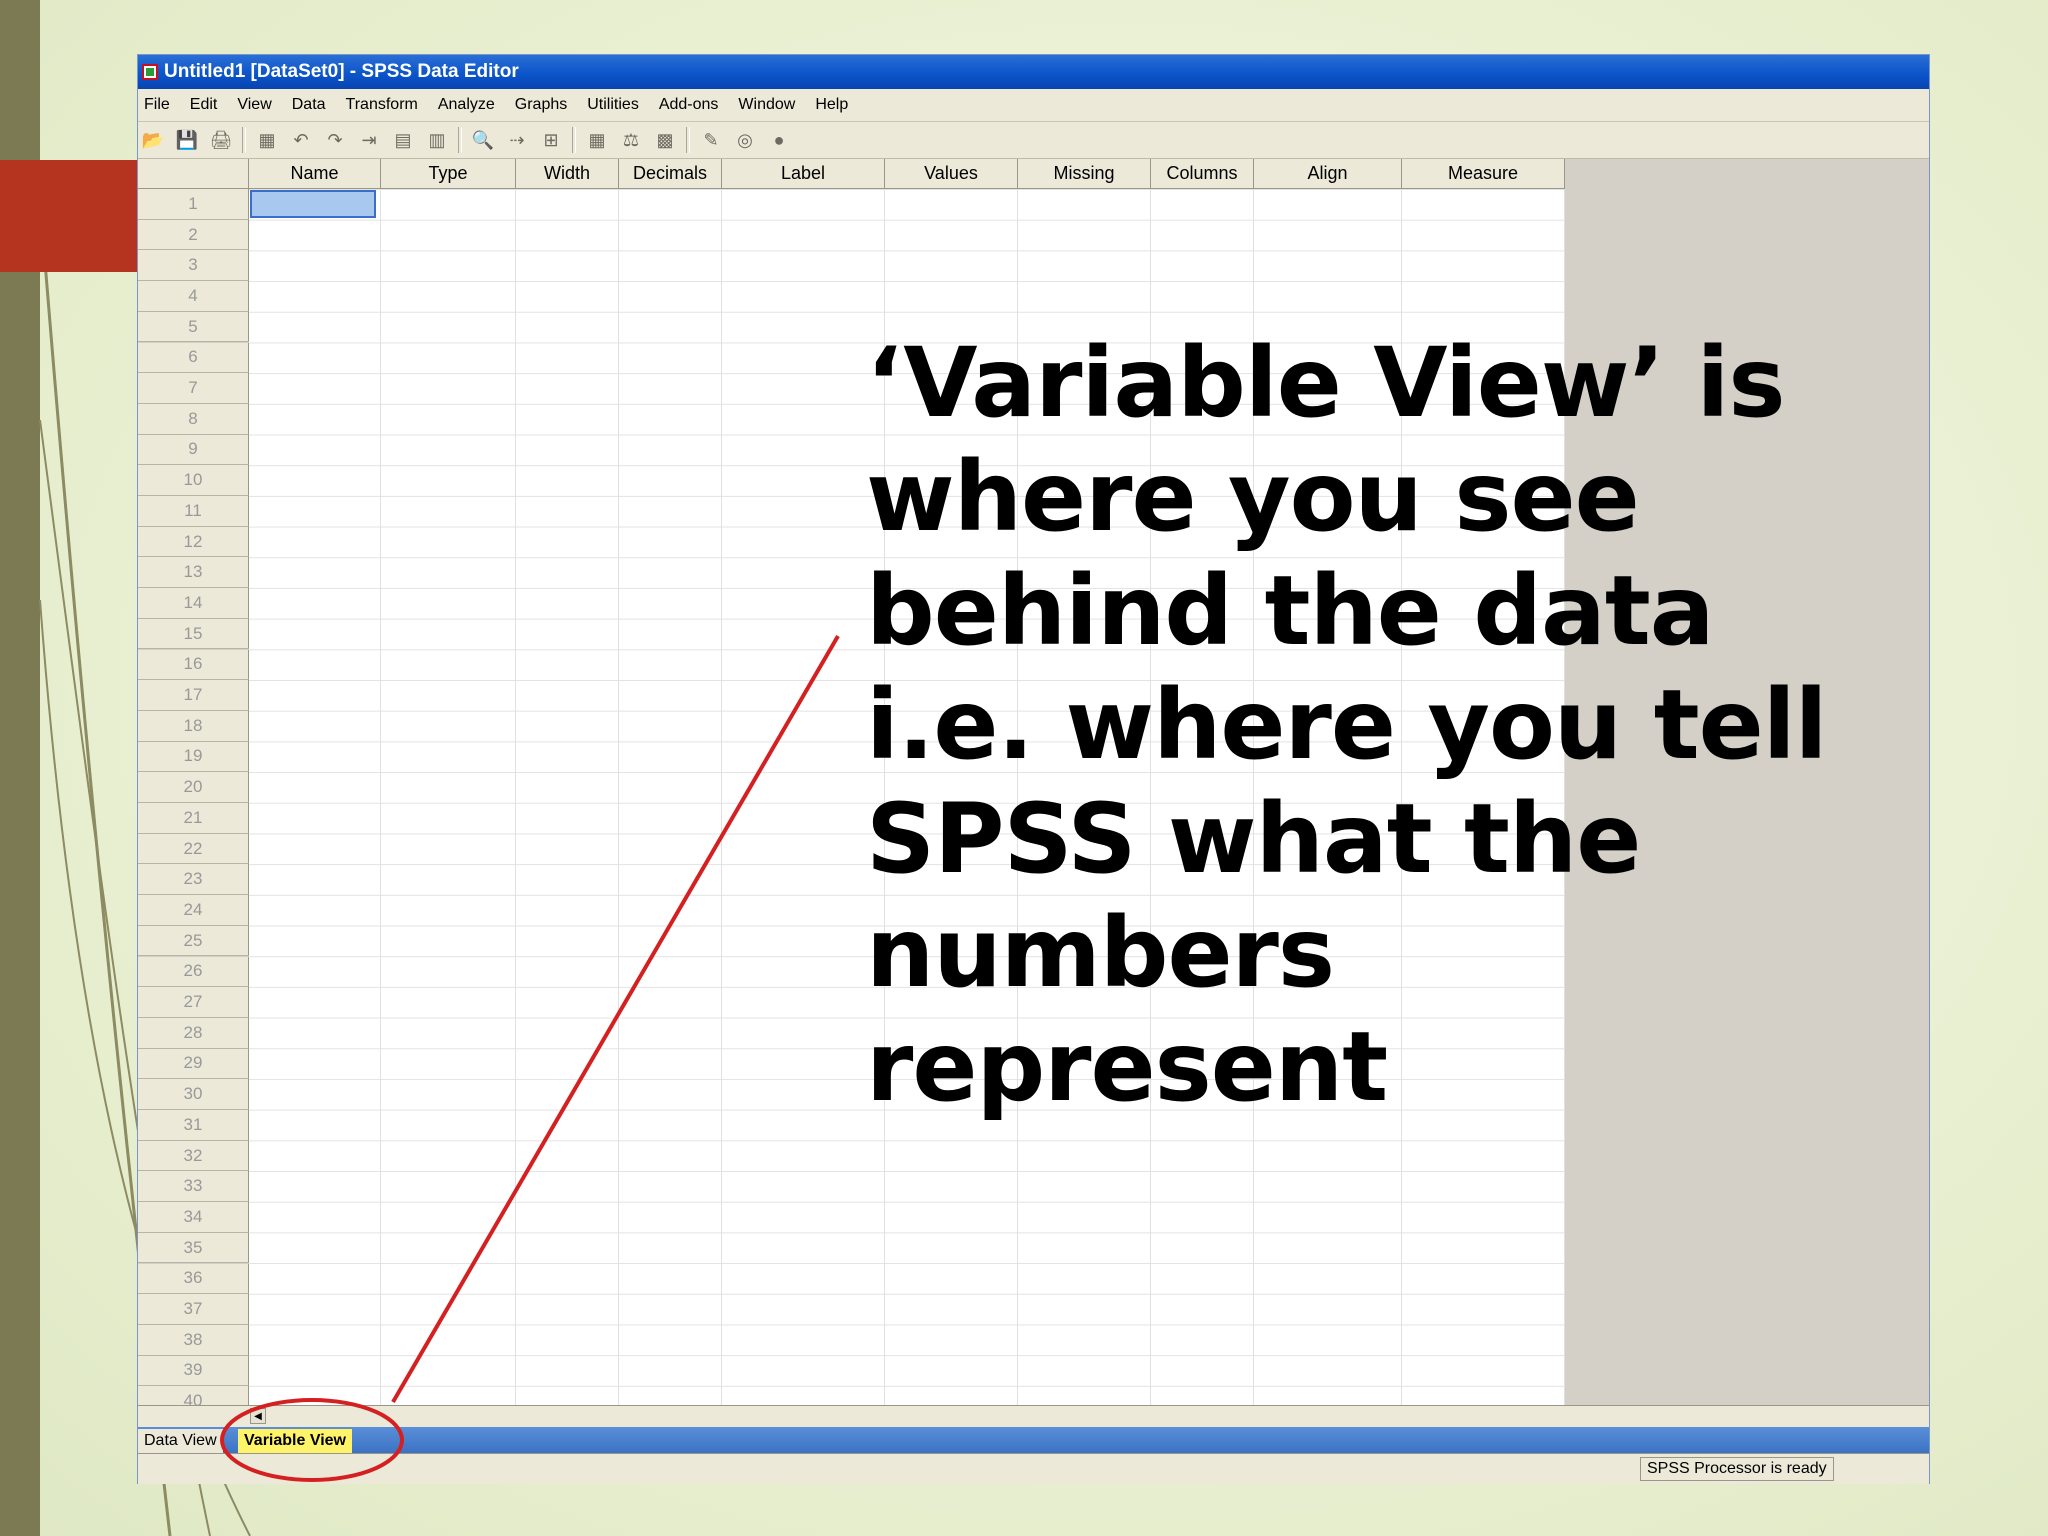 Image resolution: width=2048 pixels, height=1536 pixels. Describe the element at coordinates (448, 174) in the screenshot. I see `column-header-type: Type` at that location.